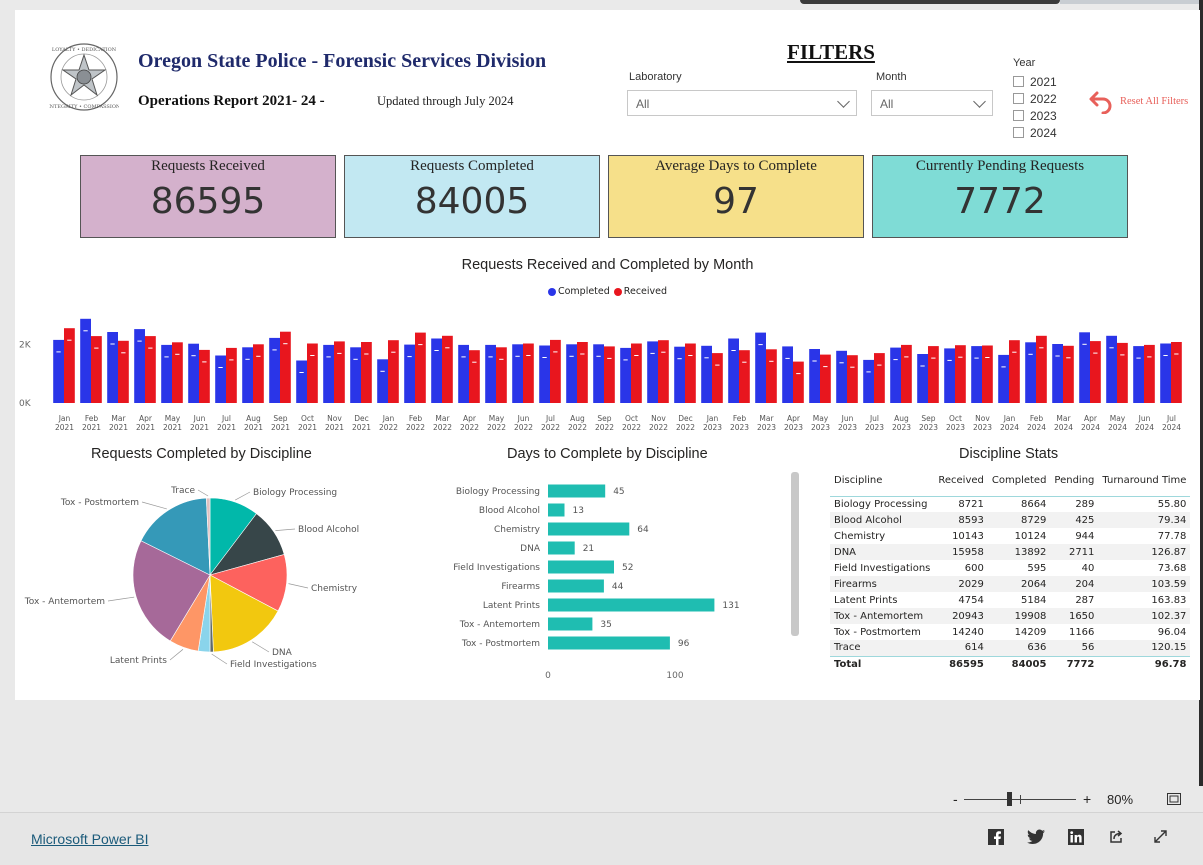 The image size is (1203, 865). What do you see at coordinates (1019, 481) in the screenshot?
I see `column-header: Completed` at bounding box center [1019, 481].